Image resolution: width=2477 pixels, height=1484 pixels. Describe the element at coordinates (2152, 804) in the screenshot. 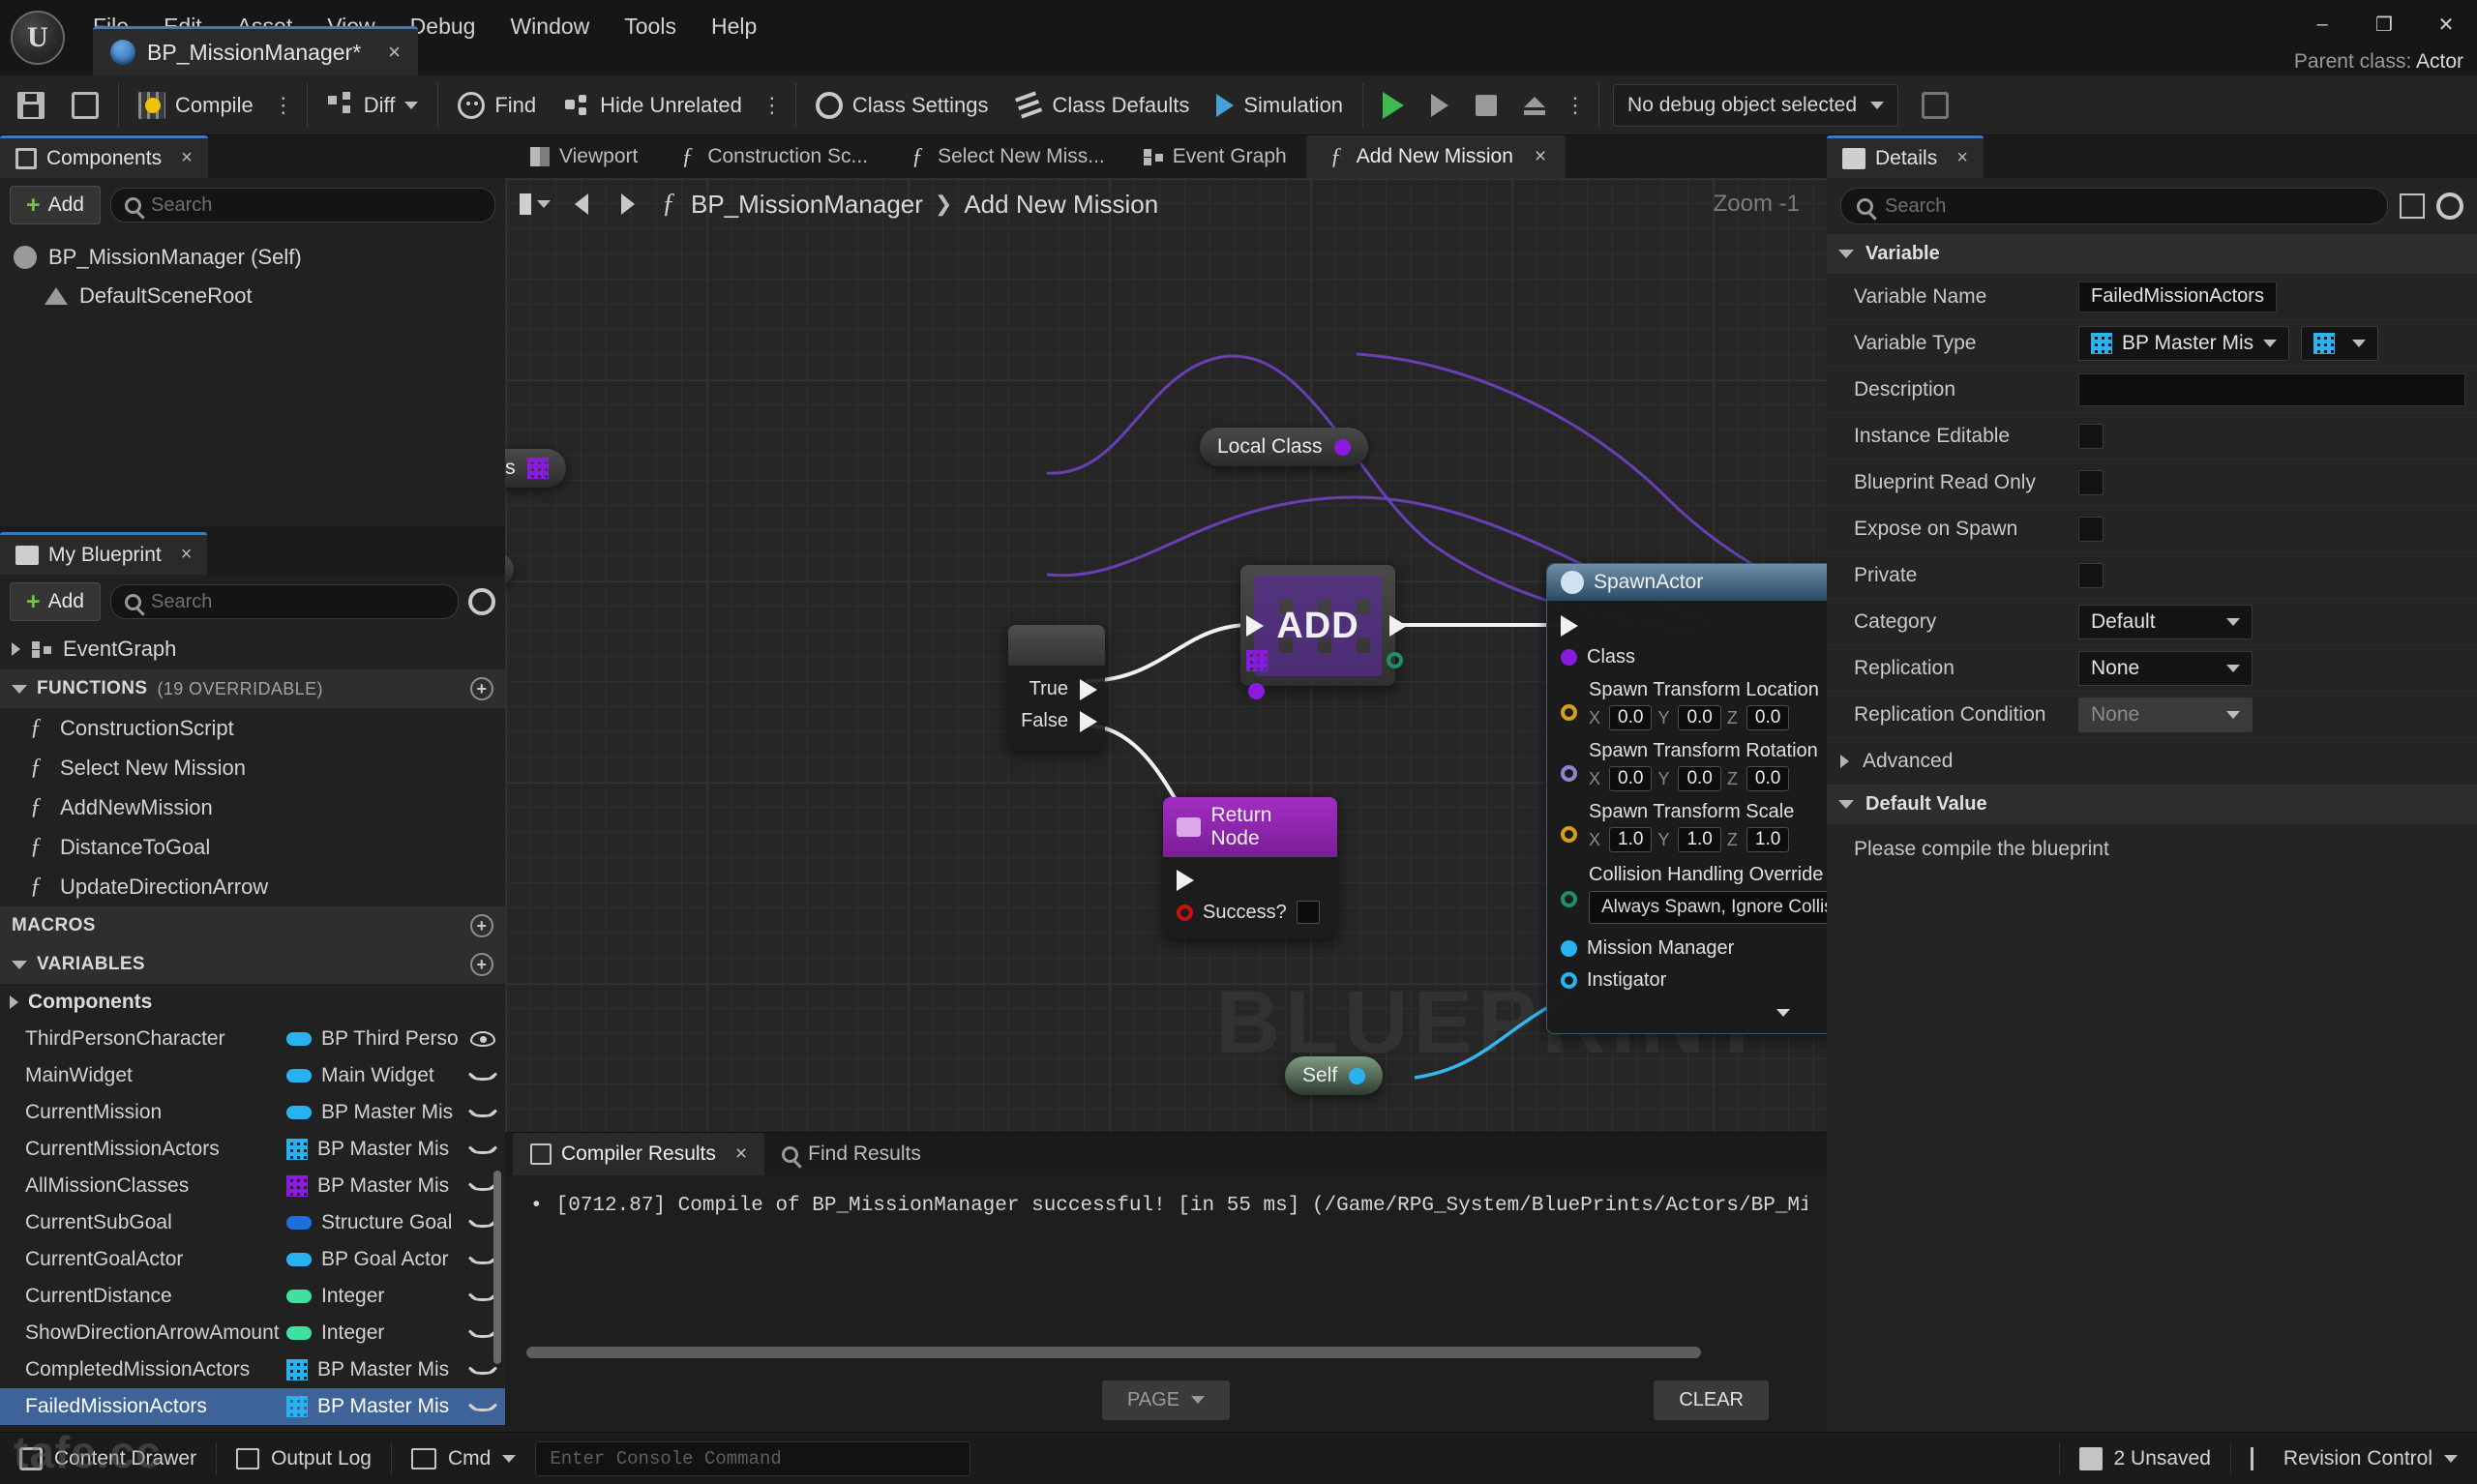

I see `details-section-default-value: Default Value` at that location.